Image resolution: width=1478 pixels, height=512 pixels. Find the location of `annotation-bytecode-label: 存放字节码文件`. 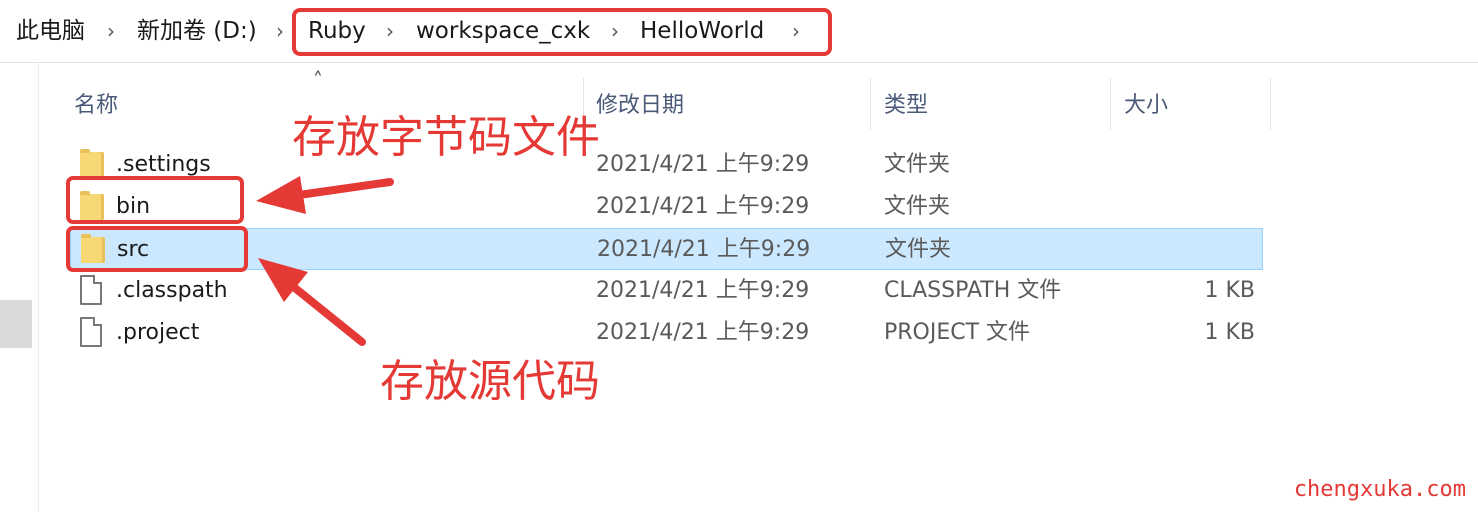

annotation-bytecode-label: 存放字节码文件 is located at coordinates (446, 137).